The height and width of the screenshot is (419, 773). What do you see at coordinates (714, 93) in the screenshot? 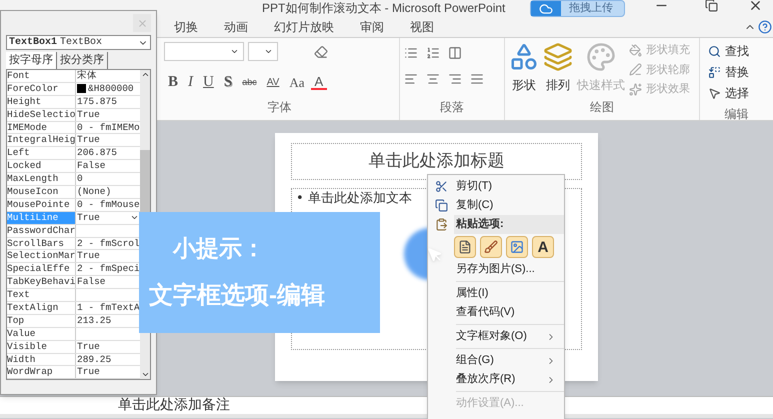
I see `pointer-icon` at bounding box center [714, 93].